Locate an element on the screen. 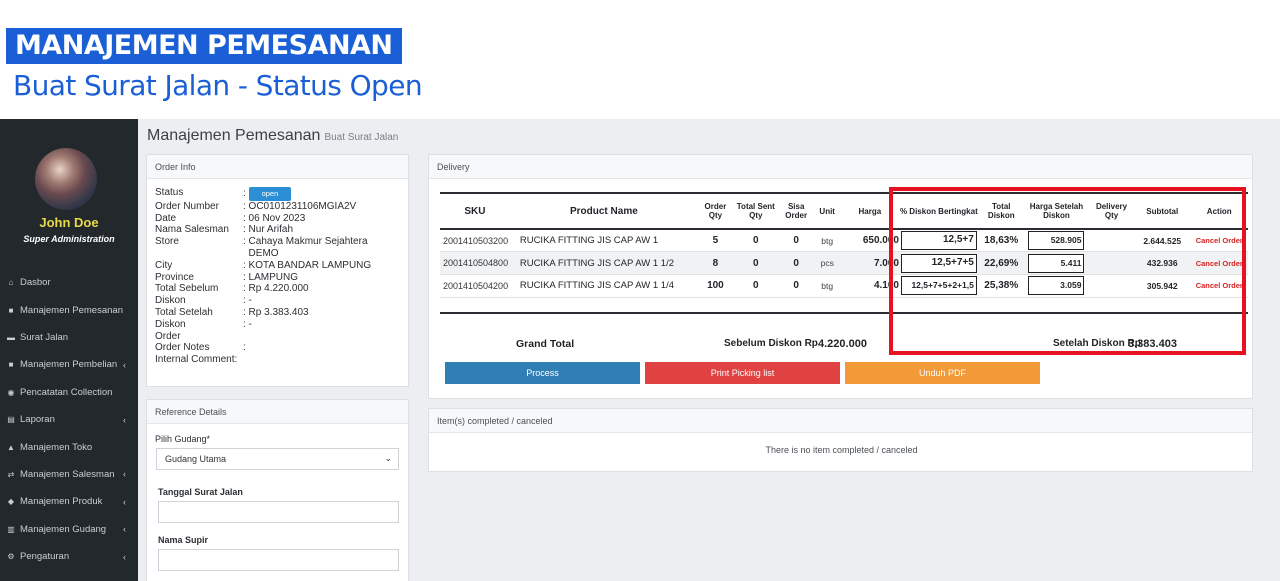  sidebar-item-label: Manajemen Toko is located at coordinates (56, 447).